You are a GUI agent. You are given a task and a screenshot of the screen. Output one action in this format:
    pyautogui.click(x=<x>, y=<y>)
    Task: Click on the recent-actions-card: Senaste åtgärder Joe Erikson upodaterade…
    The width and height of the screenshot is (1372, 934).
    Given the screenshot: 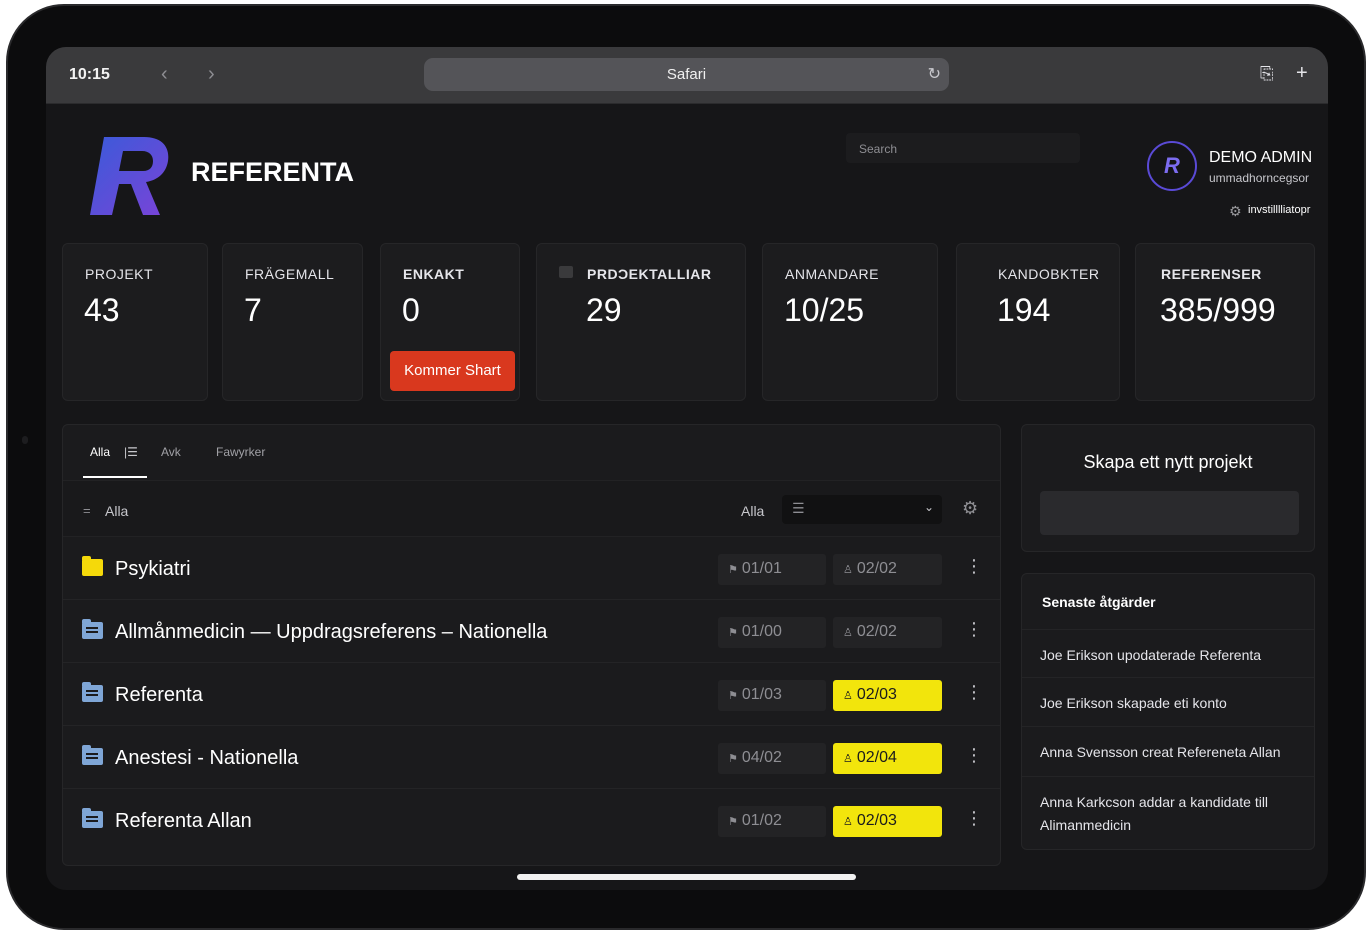 What is the action you would take?
    pyautogui.click(x=1168, y=711)
    